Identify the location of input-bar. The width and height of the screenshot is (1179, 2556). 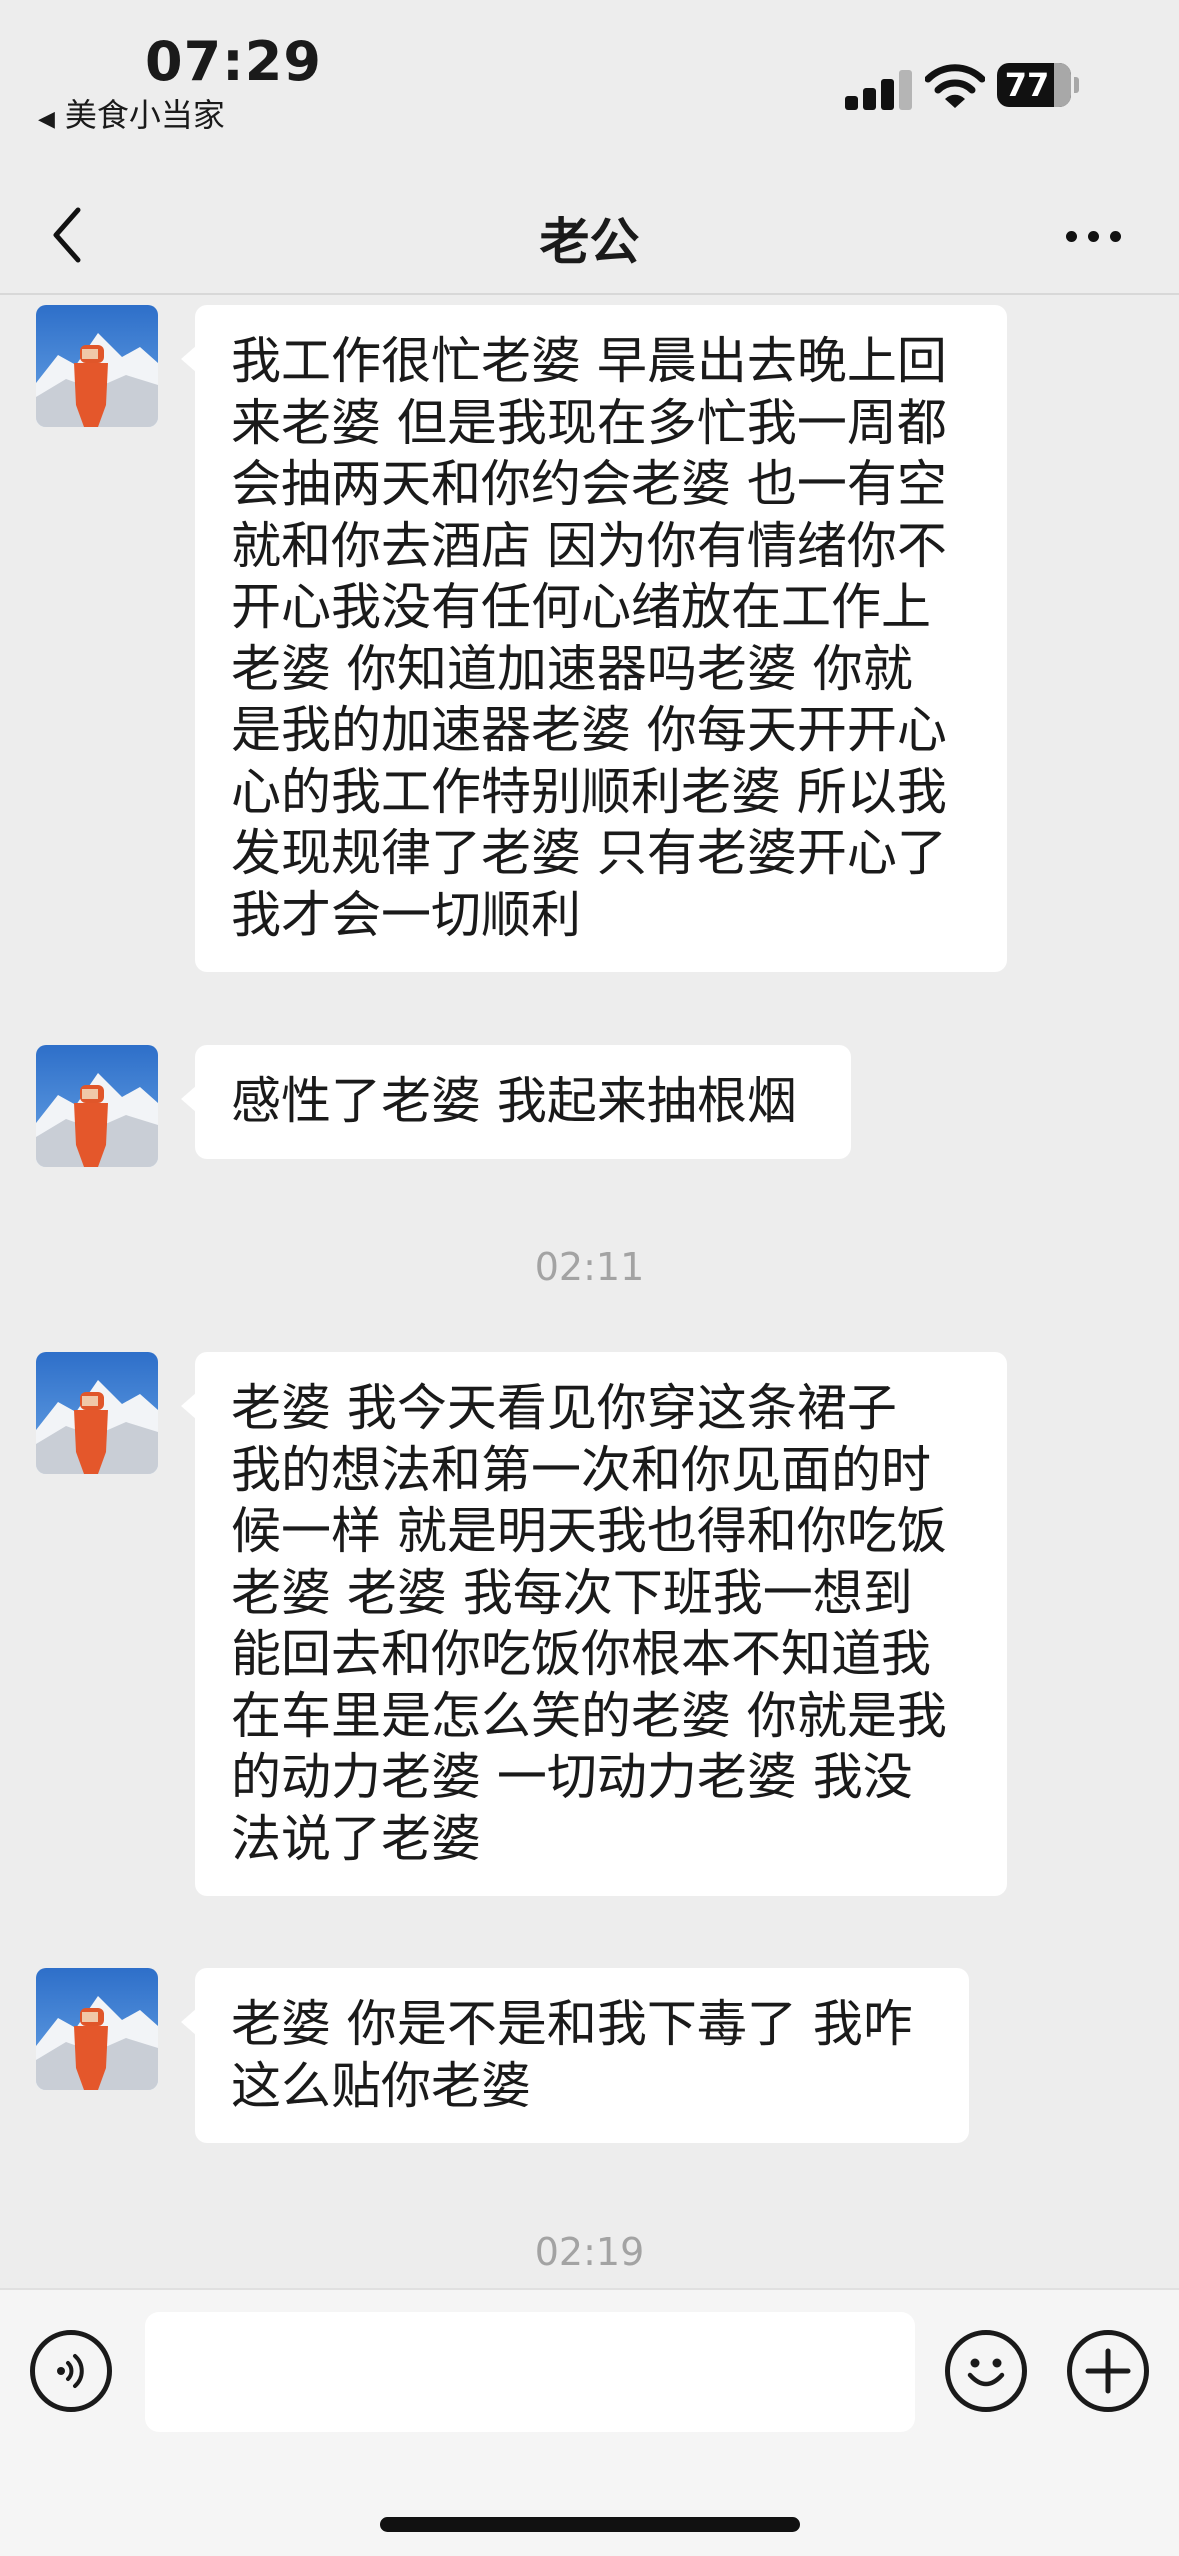
(589, 2422).